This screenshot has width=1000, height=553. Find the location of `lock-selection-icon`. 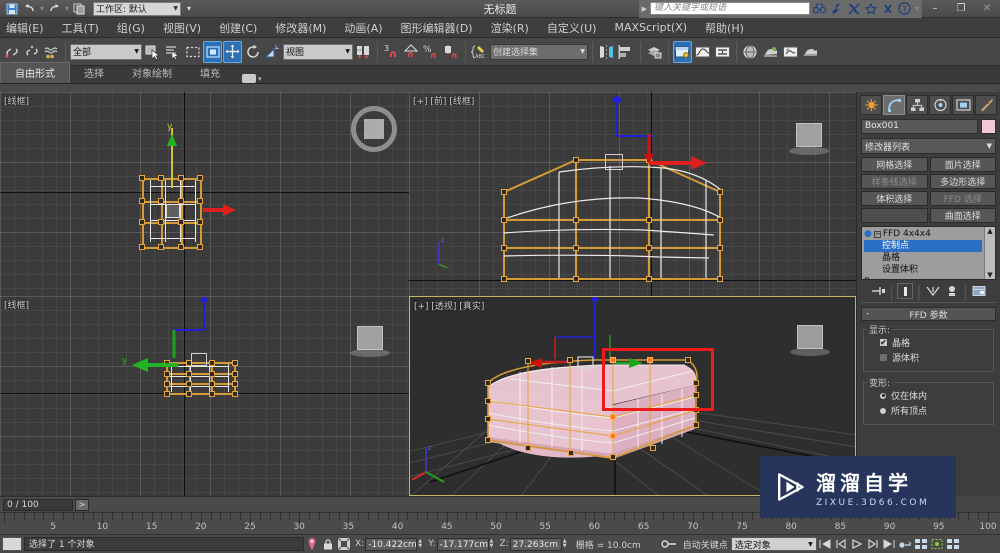

lock-selection-icon is located at coordinates (937, 544).